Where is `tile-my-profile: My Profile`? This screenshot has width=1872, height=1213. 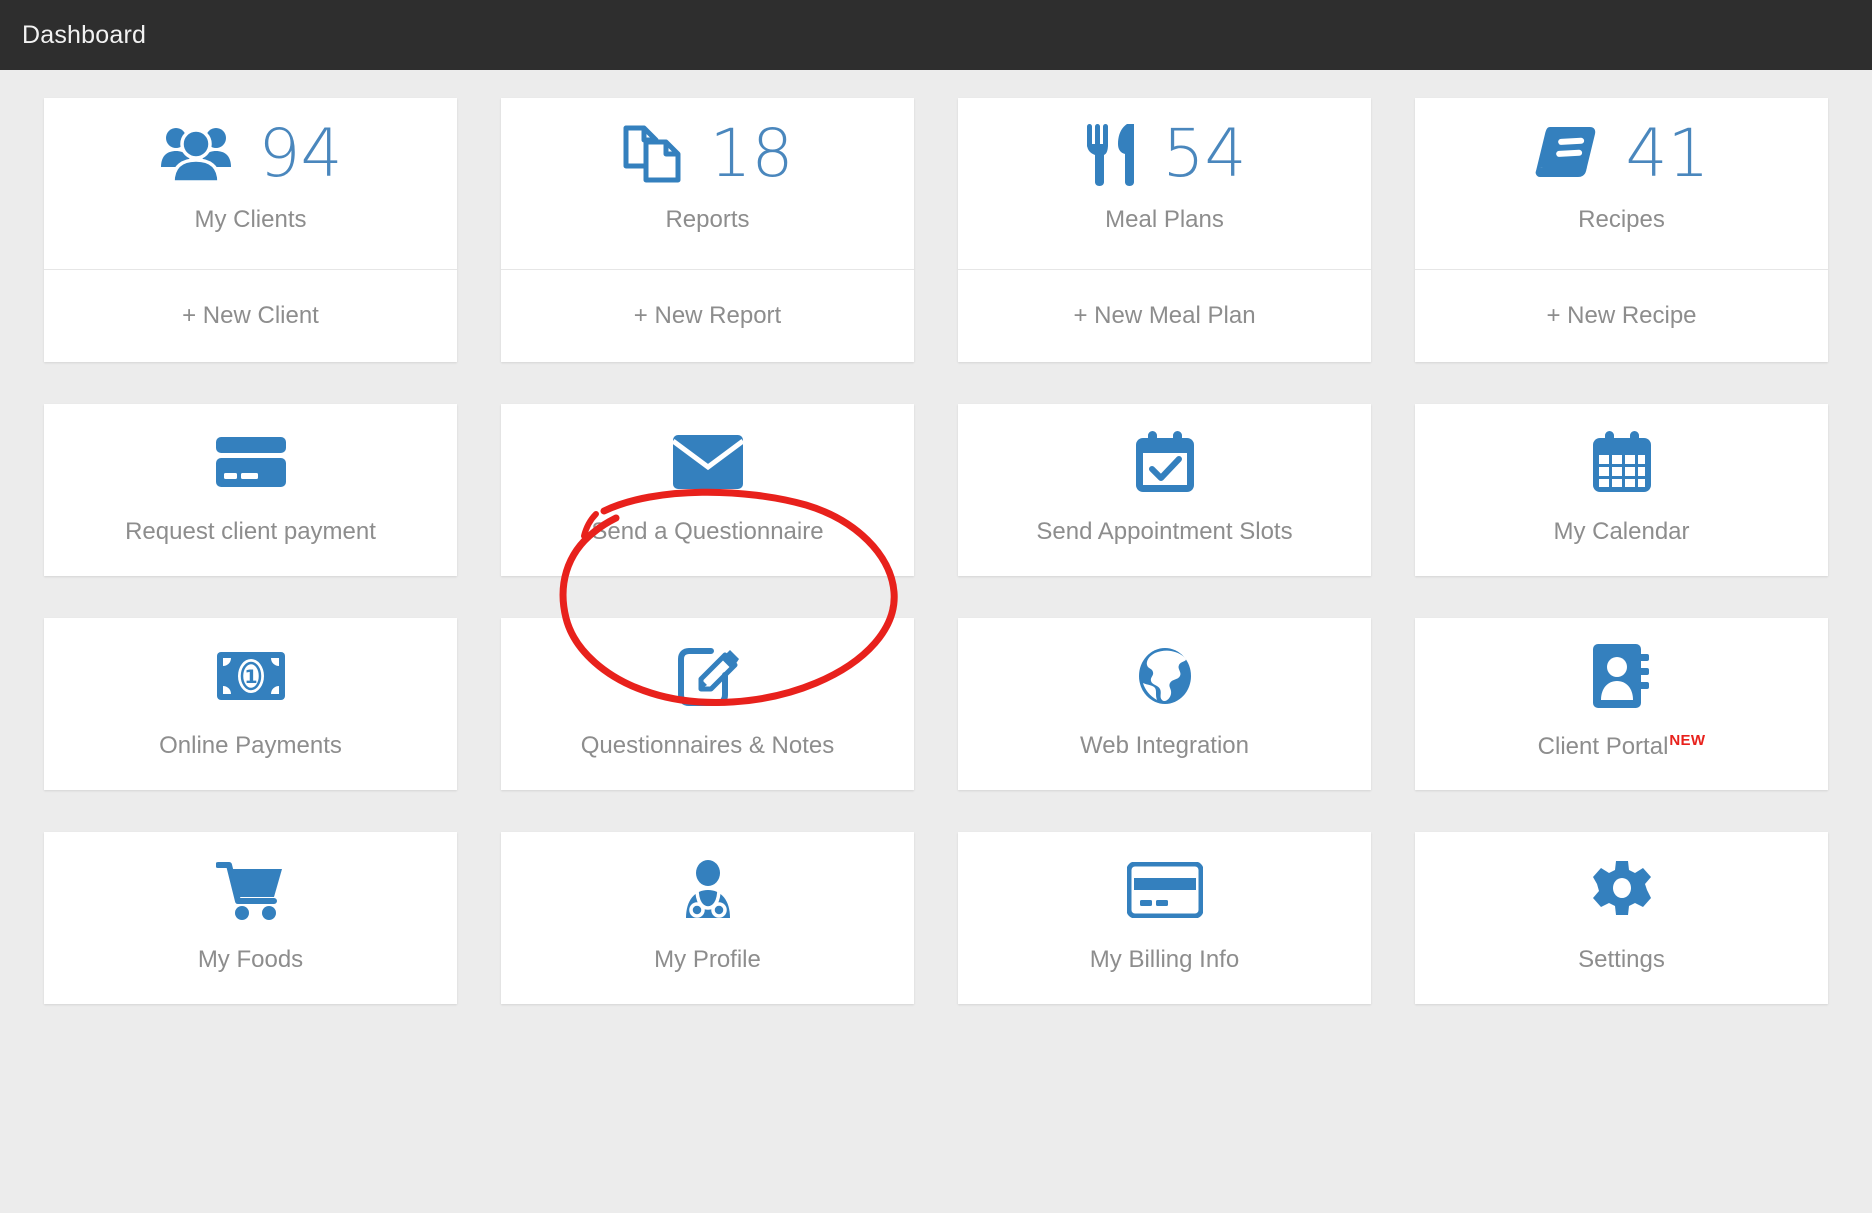 tile-my-profile: My Profile is located at coordinates (707, 918).